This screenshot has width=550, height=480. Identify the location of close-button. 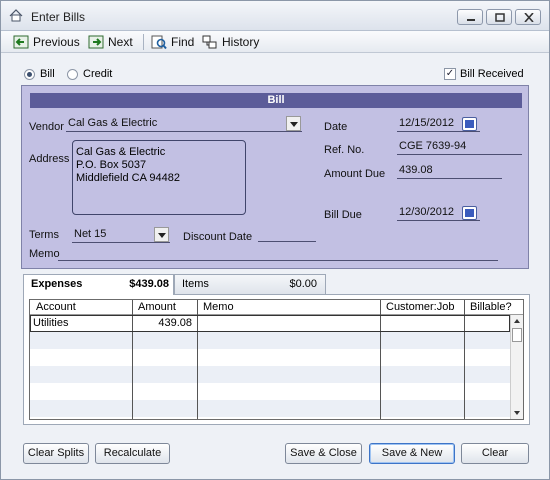
(528, 17).